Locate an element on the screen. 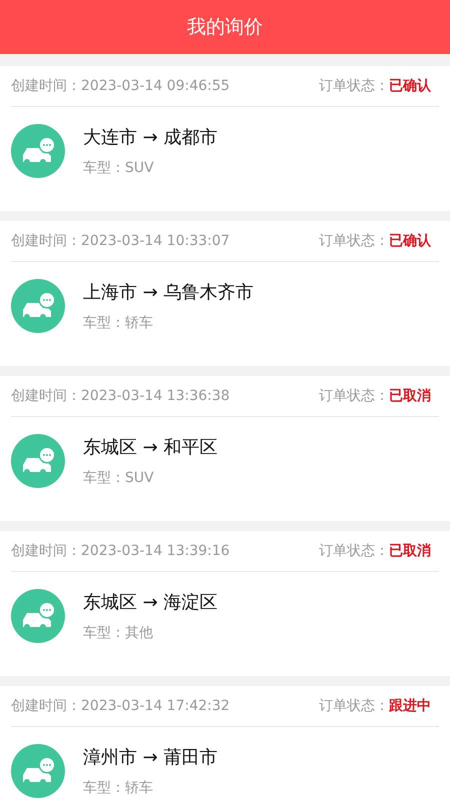 The height and width of the screenshot is (800, 450). route-text: 东城区 → 和平区 is located at coordinates (150, 447).